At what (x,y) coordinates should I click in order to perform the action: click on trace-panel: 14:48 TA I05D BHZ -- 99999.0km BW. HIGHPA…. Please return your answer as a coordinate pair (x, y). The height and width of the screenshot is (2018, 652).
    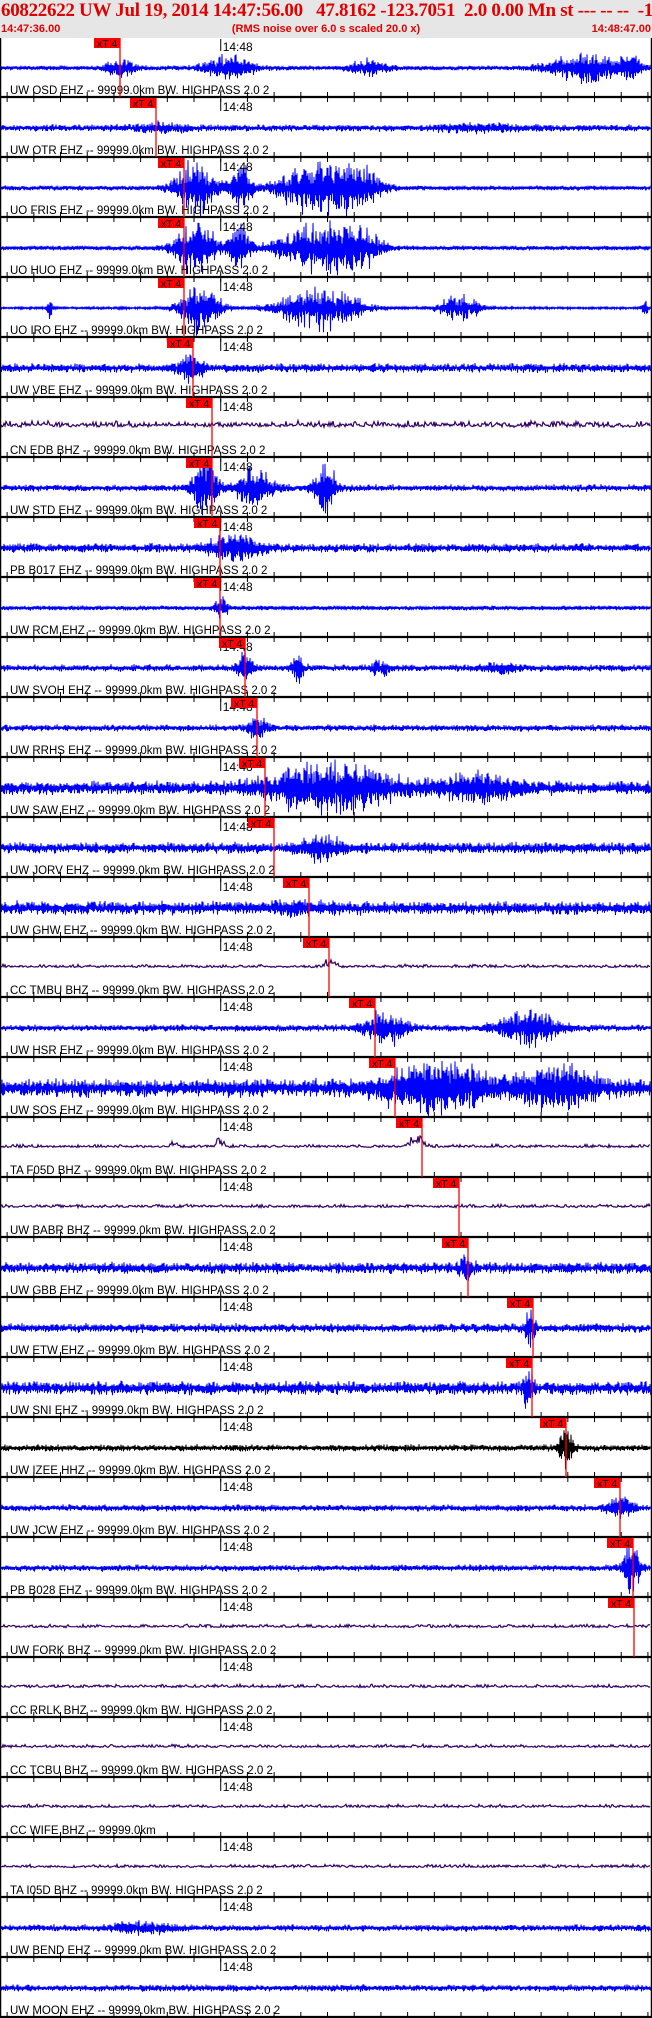
    Looking at the image, I should click on (326, 1870).